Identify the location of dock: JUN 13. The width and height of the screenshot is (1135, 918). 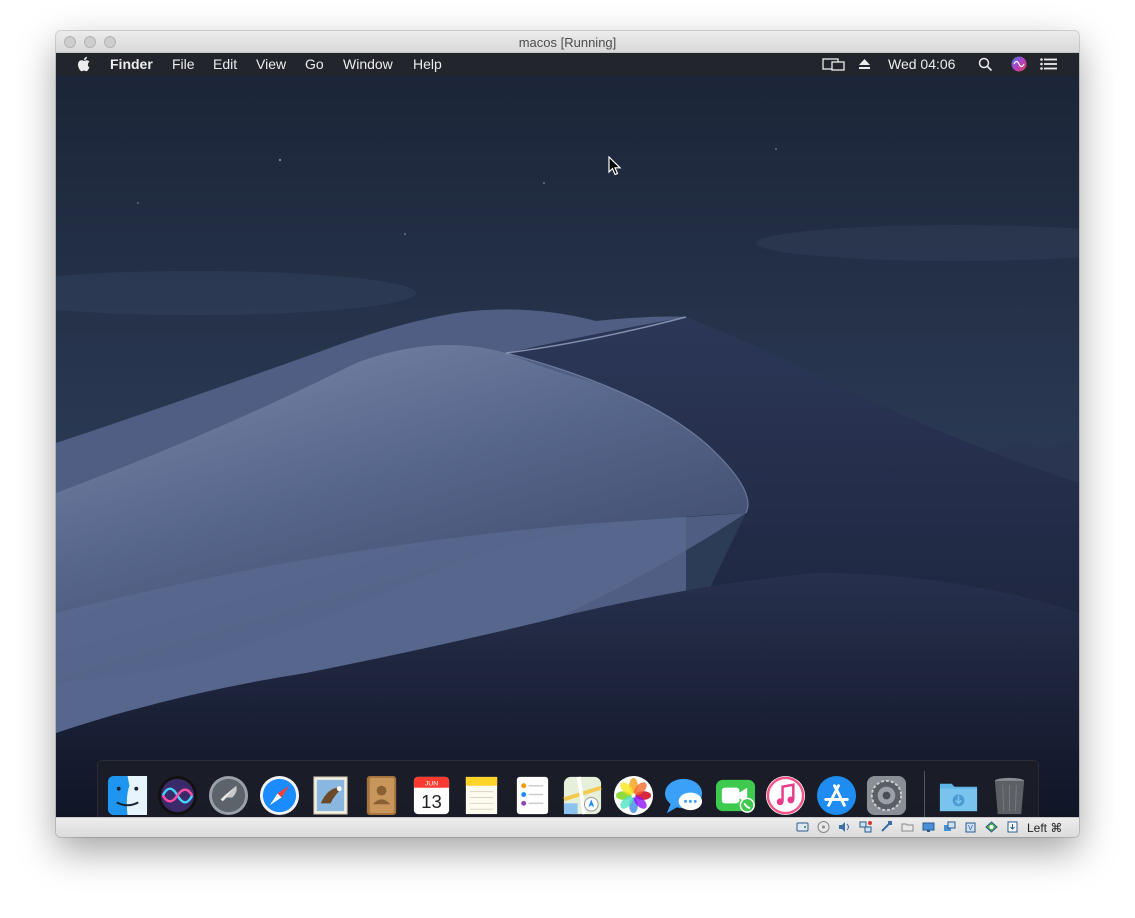
(568, 788).